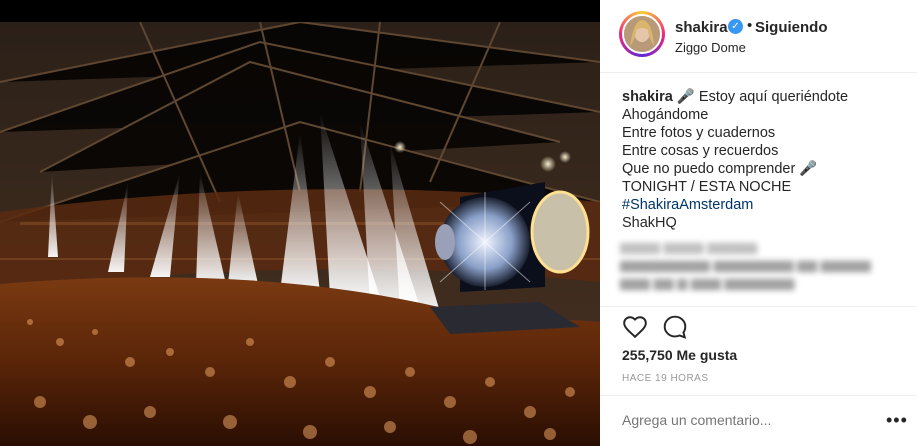 The image size is (917, 446). Describe the element at coordinates (762, 205) in the screenshot. I see `caption-hashtag: #ShakiraAmsterdam` at that location.